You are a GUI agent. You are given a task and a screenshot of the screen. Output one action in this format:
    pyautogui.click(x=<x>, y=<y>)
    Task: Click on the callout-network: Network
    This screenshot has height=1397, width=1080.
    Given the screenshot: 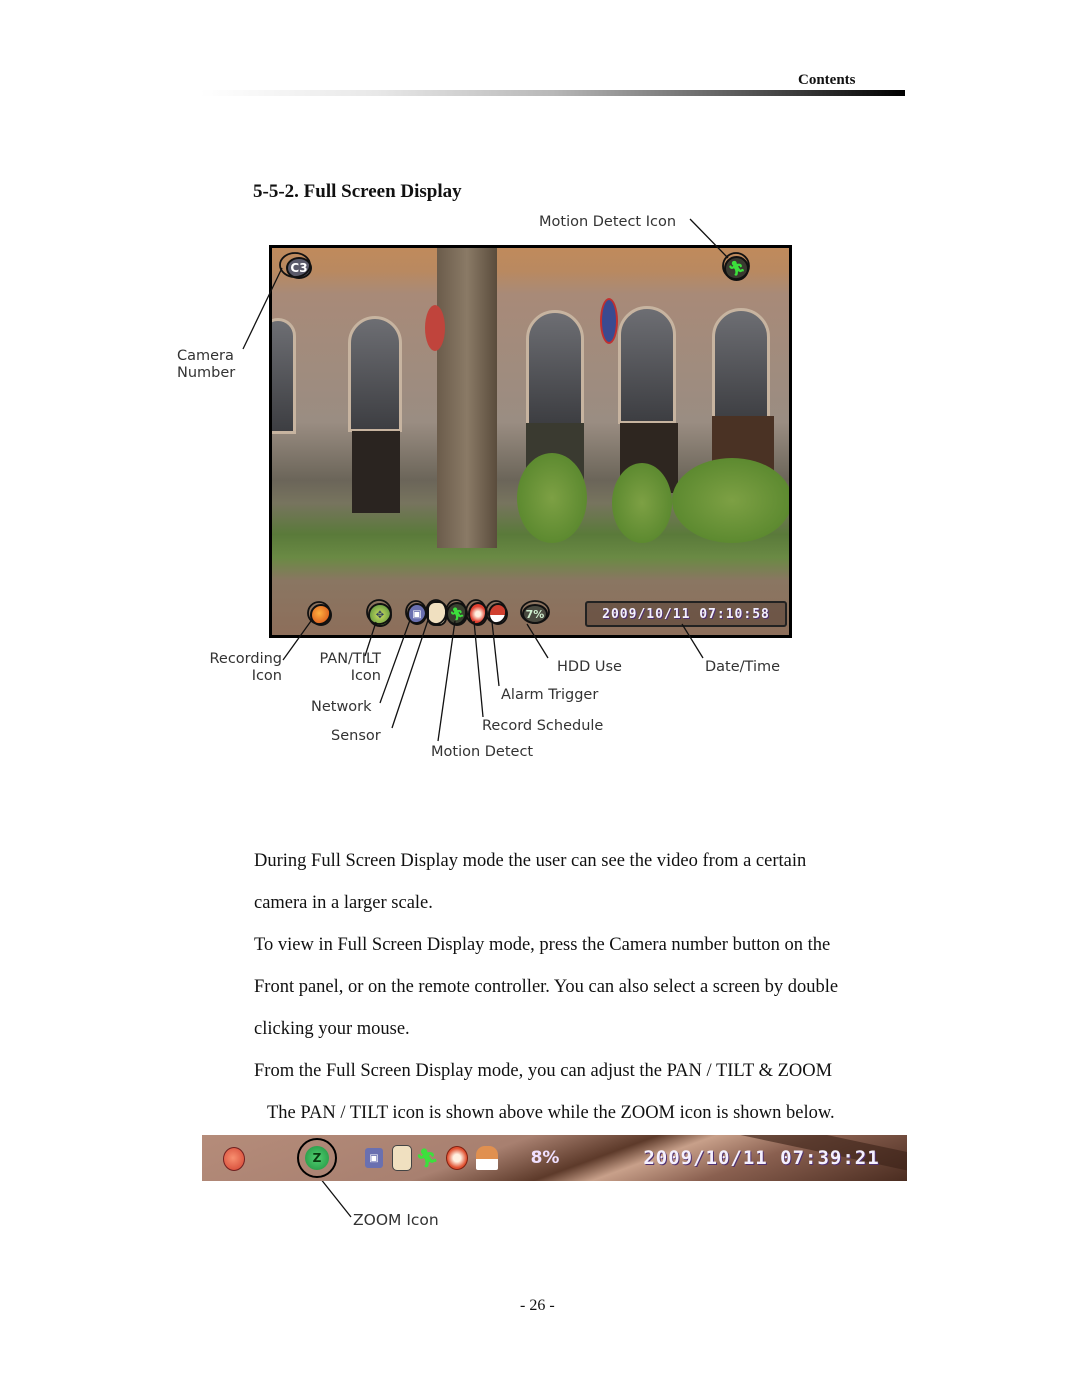 What is the action you would take?
    pyautogui.click(x=341, y=707)
    